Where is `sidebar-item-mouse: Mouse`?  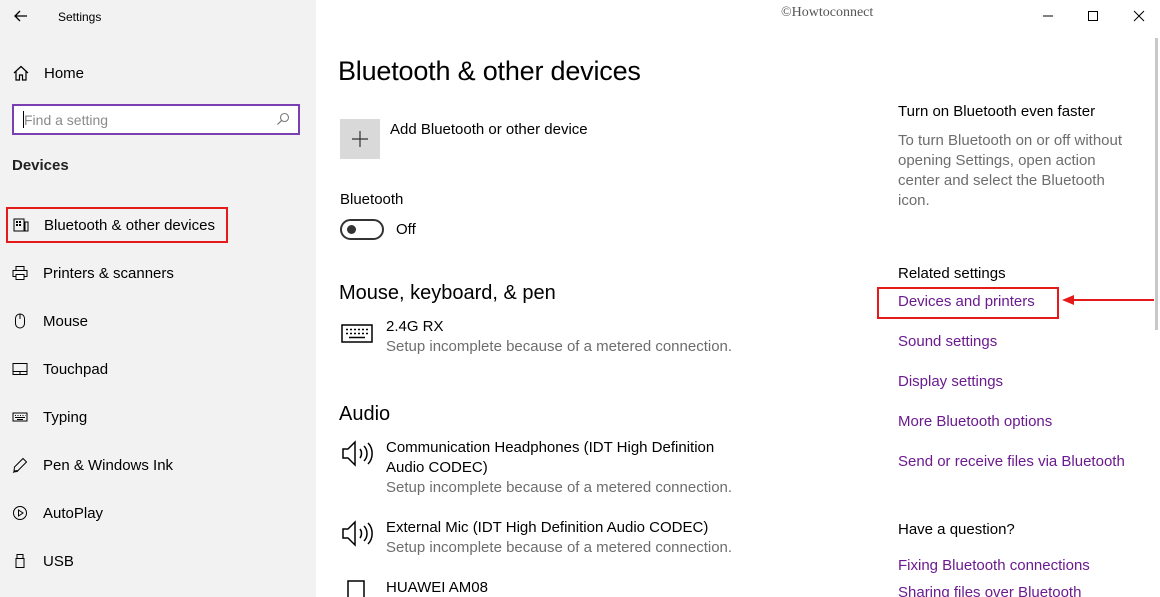
sidebar-item-mouse: Mouse is located at coordinates (50, 321).